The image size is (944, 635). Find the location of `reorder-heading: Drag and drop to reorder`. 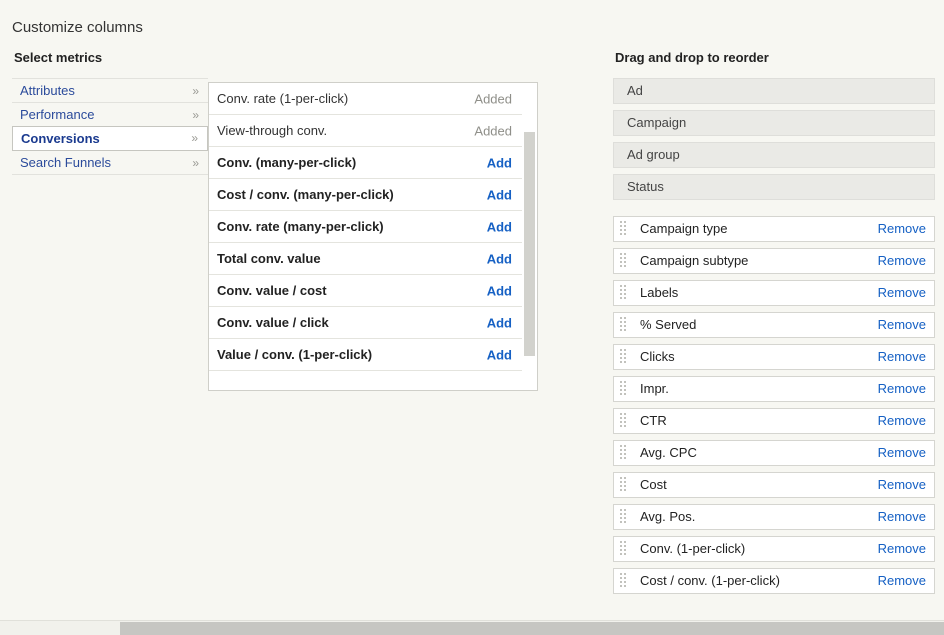

reorder-heading: Drag and drop to reorder is located at coordinates (692, 57).